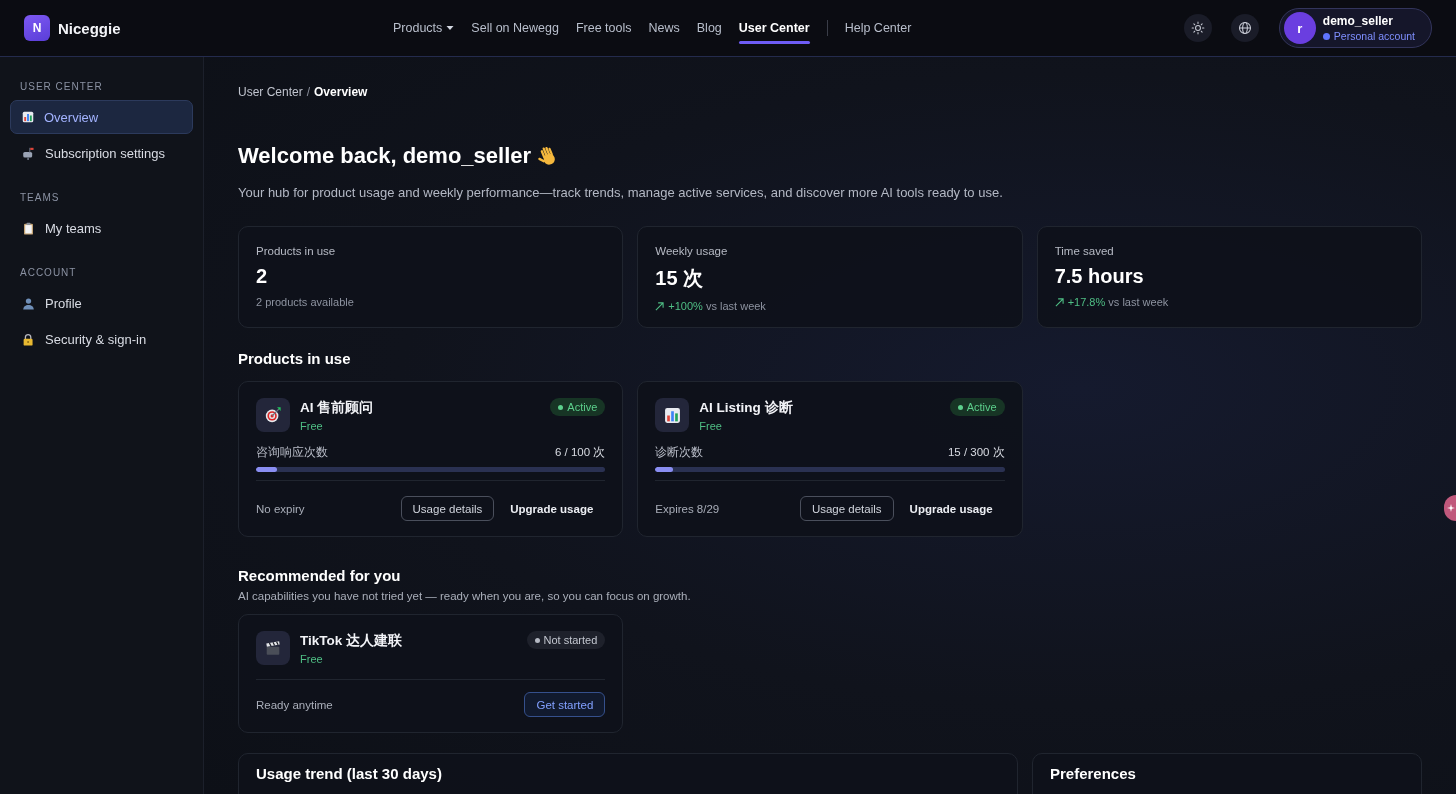 The width and height of the screenshot is (1456, 794). What do you see at coordinates (603, 28) in the screenshot?
I see `nav-link: Free tools` at bounding box center [603, 28].